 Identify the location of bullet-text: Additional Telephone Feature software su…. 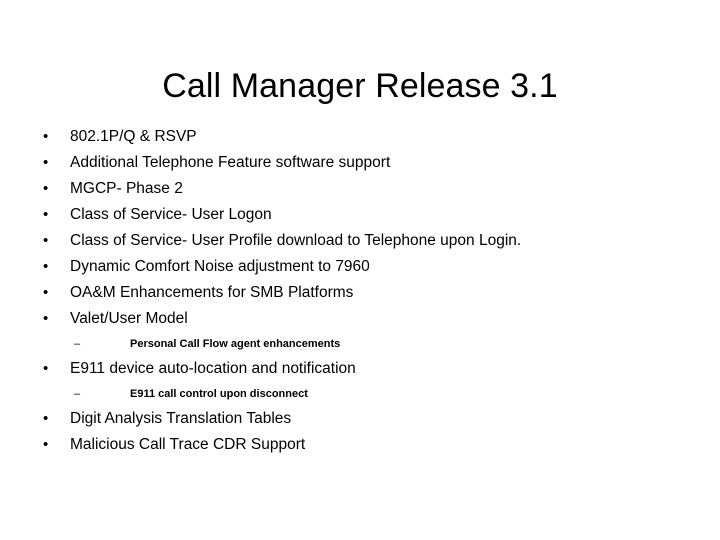
(230, 162).